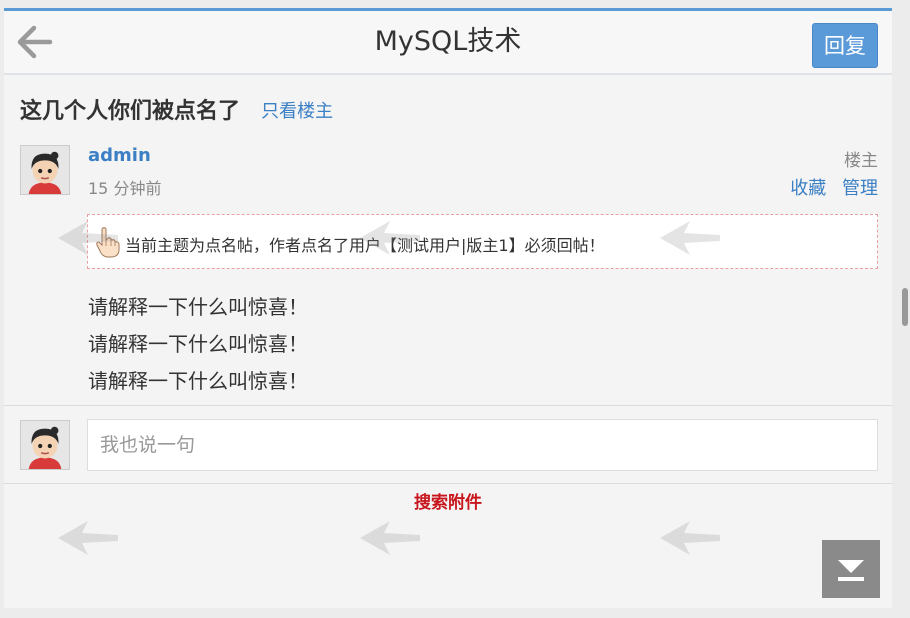  I want to click on page-title: MySQL技术, so click(448, 41).